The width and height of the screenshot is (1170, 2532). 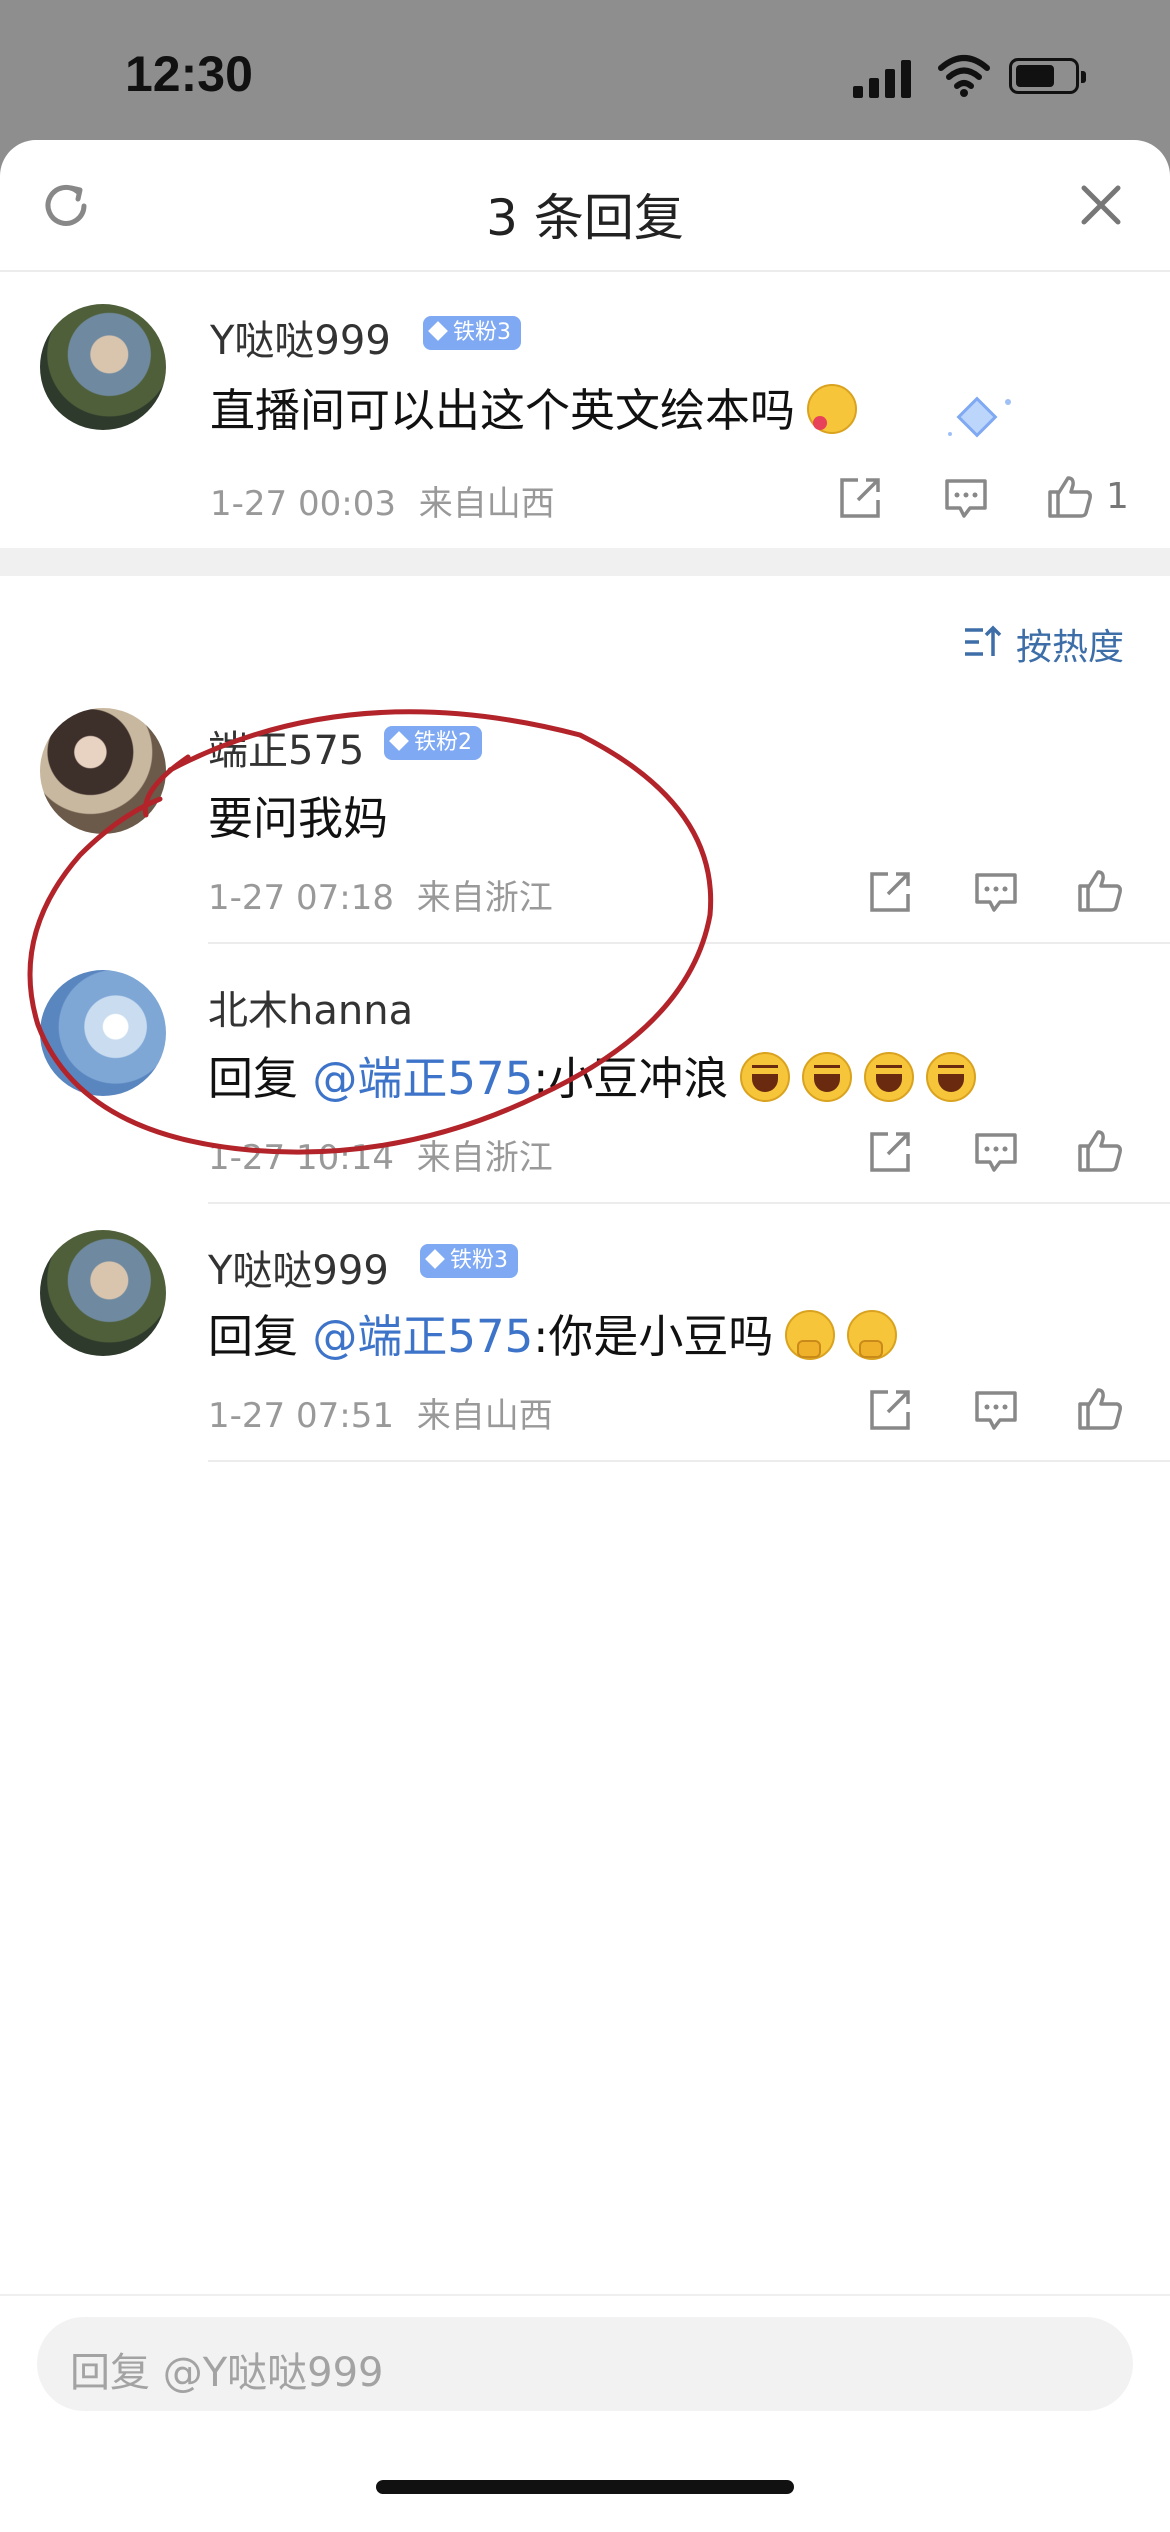 I want to click on comment-author: Y哒哒999, so click(x=300, y=337).